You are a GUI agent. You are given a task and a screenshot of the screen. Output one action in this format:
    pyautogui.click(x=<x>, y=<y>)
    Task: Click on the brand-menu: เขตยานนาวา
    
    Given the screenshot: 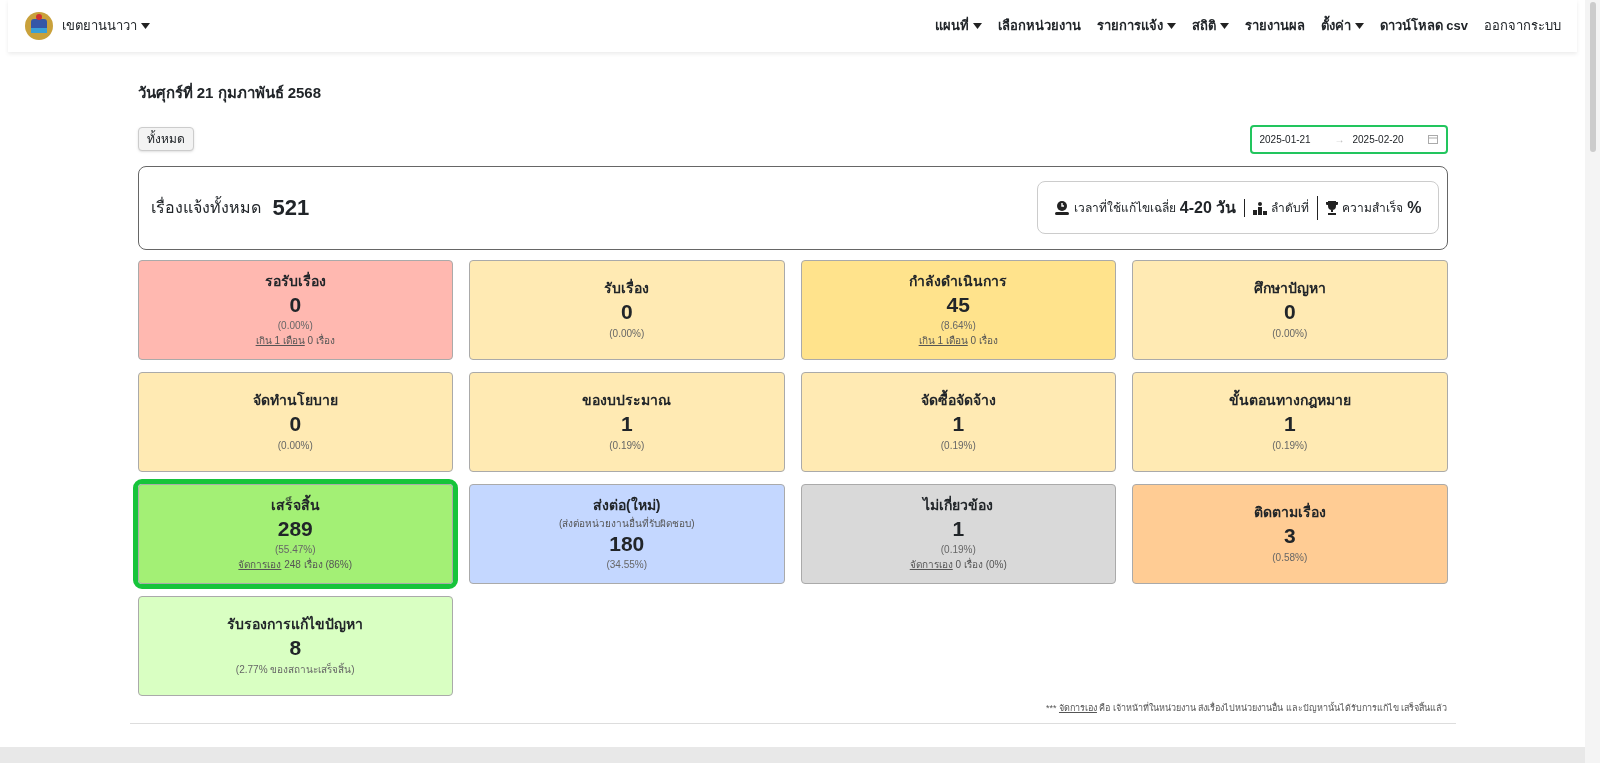 What is the action you would take?
    pyautogui.click(x=106, y=26)
    